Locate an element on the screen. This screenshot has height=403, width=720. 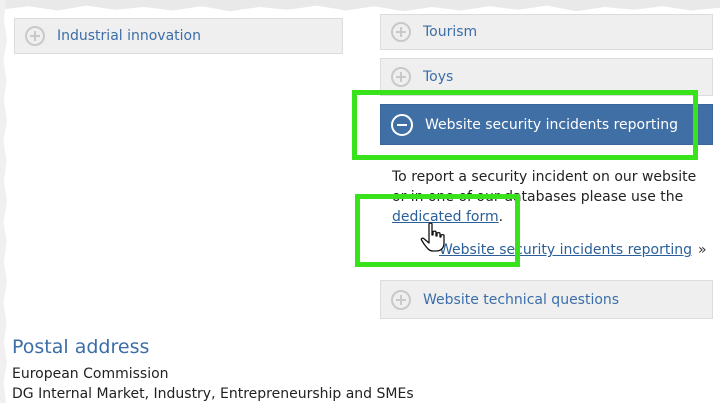
accordion-technical-questions: Website technical questions is located at coordinates (546, 299).